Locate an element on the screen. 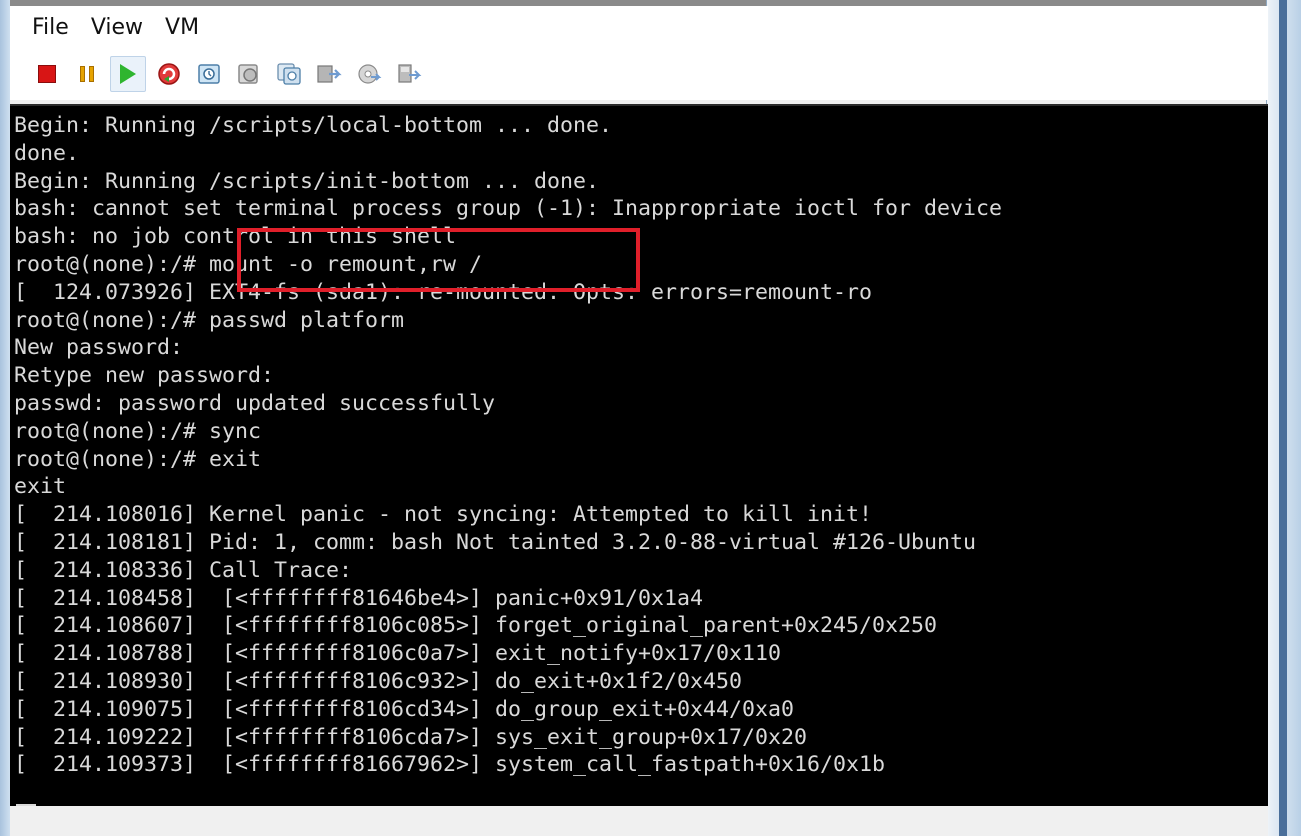 The image size is (1301, 836). window-right-border is located at coordinates (1283, 418).